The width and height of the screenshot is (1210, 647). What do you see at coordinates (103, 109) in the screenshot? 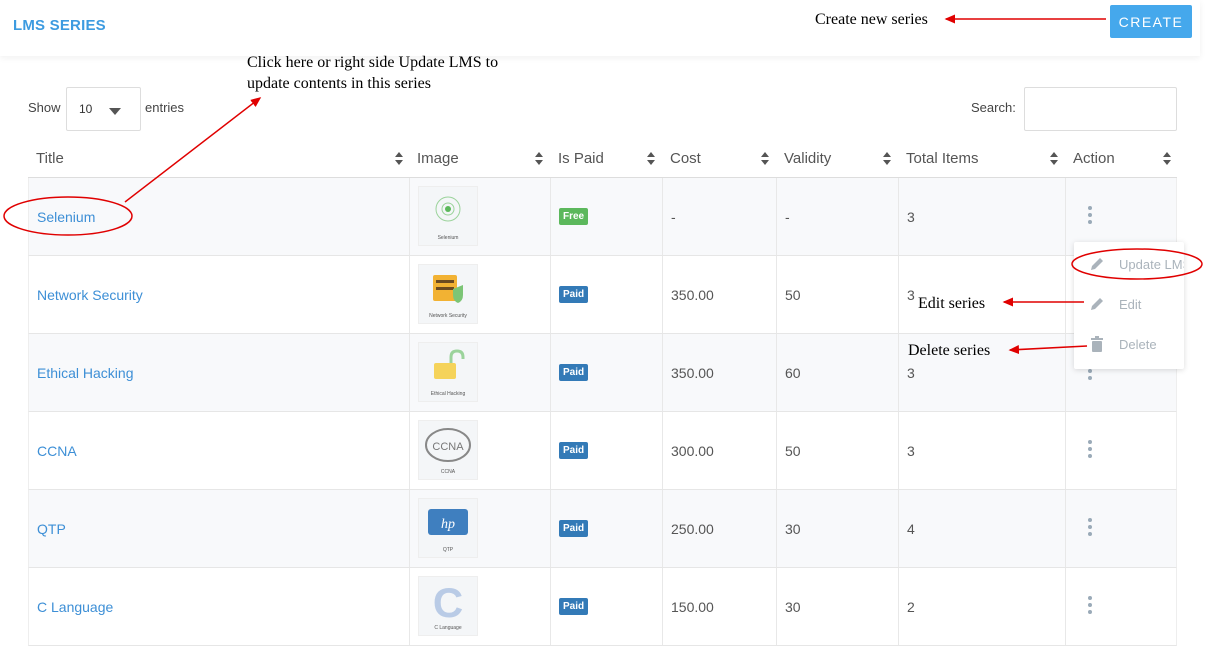
I see `page-size-select: 10` at bounding box center [103, 109].